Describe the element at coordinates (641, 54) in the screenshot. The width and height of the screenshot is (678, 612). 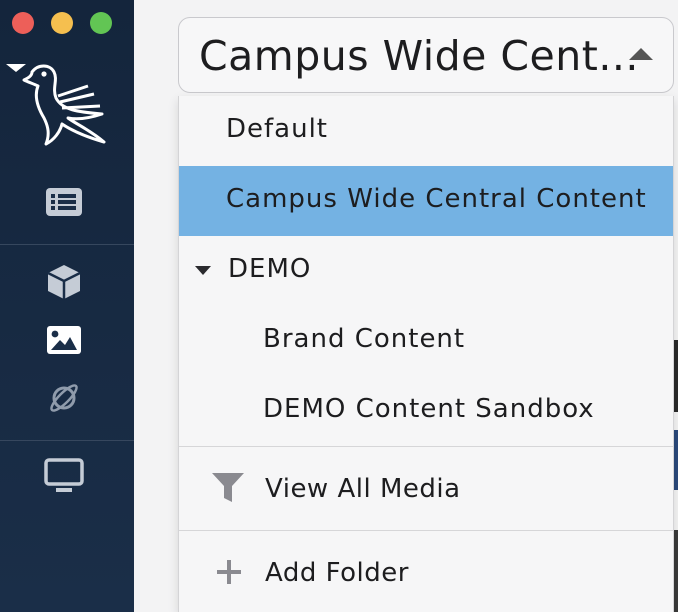
I see `caret-up-icon` at that location.